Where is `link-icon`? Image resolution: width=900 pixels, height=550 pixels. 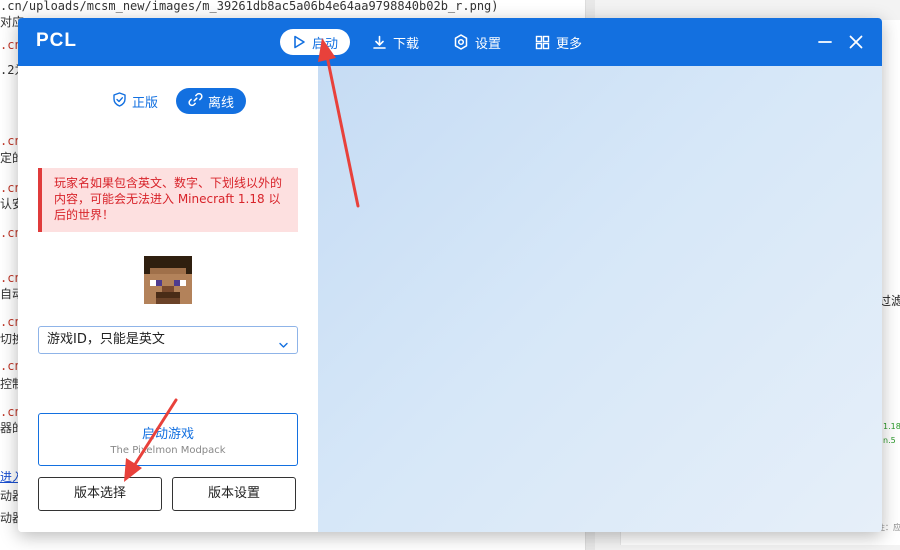 link-icon is located at coordinates (195, 101).